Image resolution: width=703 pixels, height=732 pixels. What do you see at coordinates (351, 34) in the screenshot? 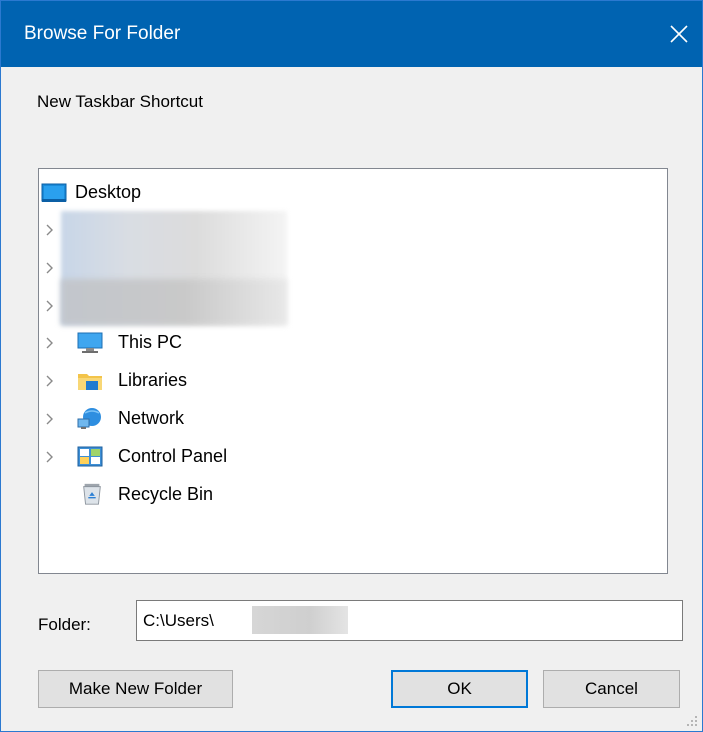
I see `title-bar: Browse For Folder` at bounding box center [351, 34].